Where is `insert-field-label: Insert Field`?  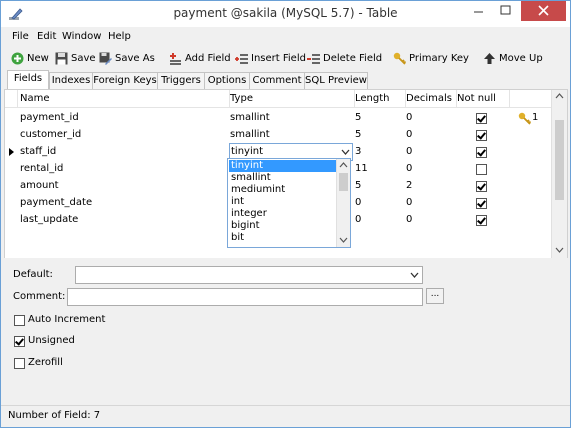 insert-field-label: Insert Field is located at coordinates (278, 58).